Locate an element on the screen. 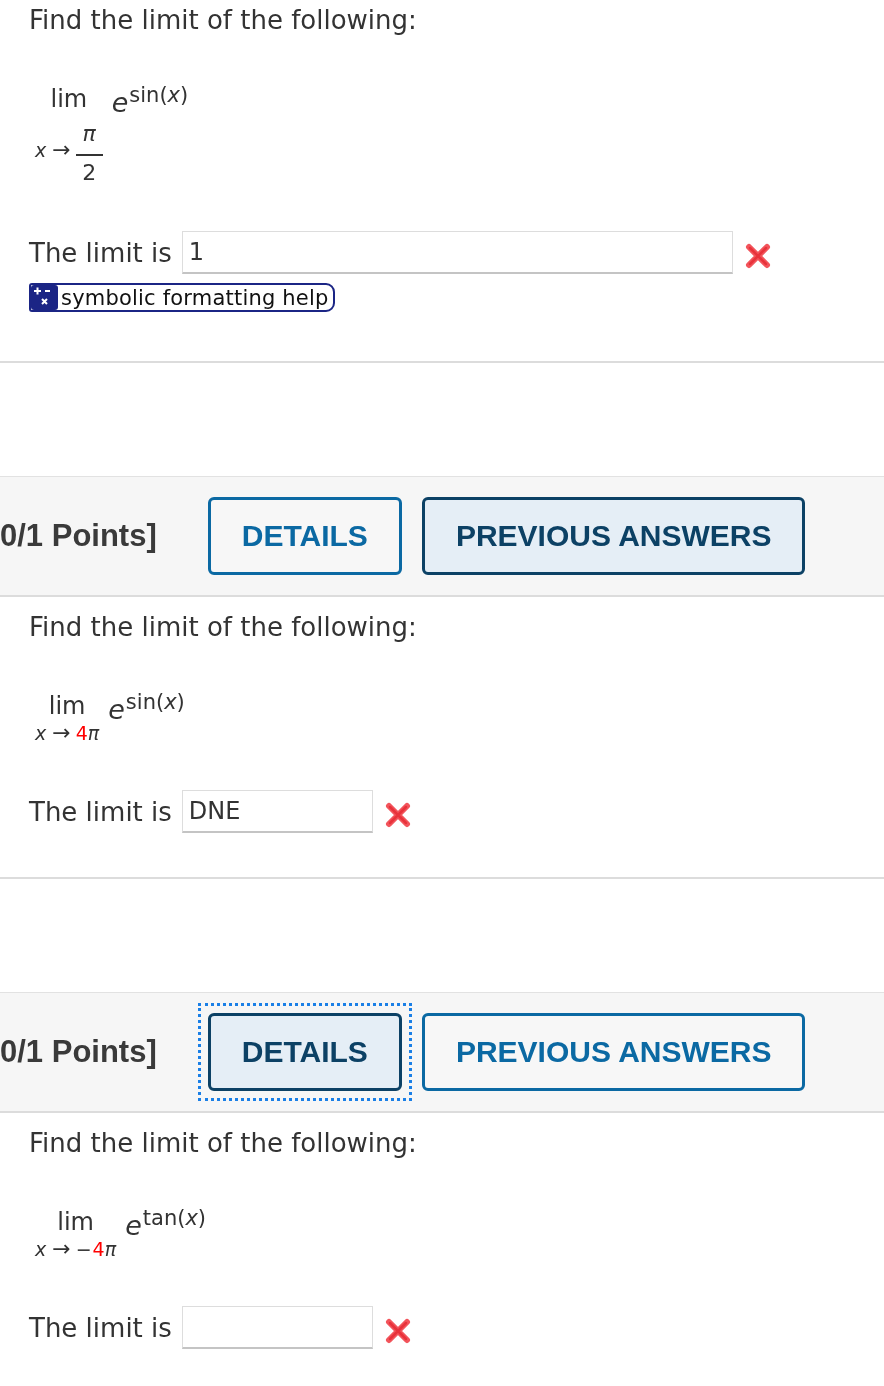 The image size is (884, 1386). exponent-text: tan(x) is located at coordinates (174, 1218).